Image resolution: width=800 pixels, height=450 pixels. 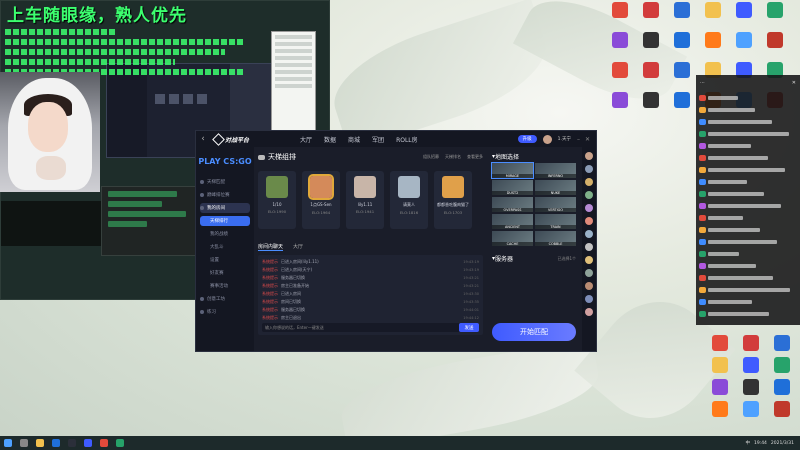 What do you see at coordinates (354, 139) in the screenshot?
I see `nav-item-shop: 商城` at bounding box center [354, 139].